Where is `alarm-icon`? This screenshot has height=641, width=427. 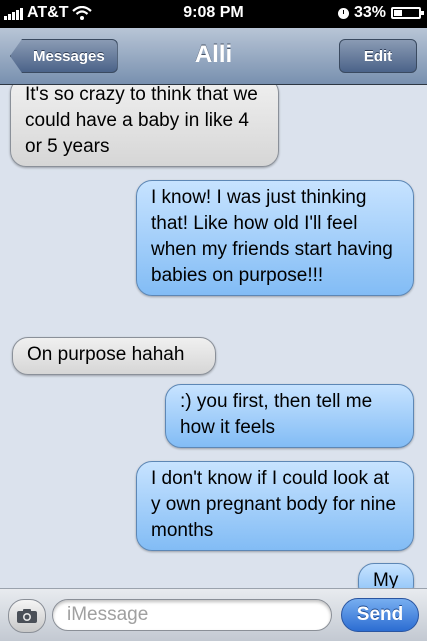
alarm-icon is located at coordinates (343, 13).